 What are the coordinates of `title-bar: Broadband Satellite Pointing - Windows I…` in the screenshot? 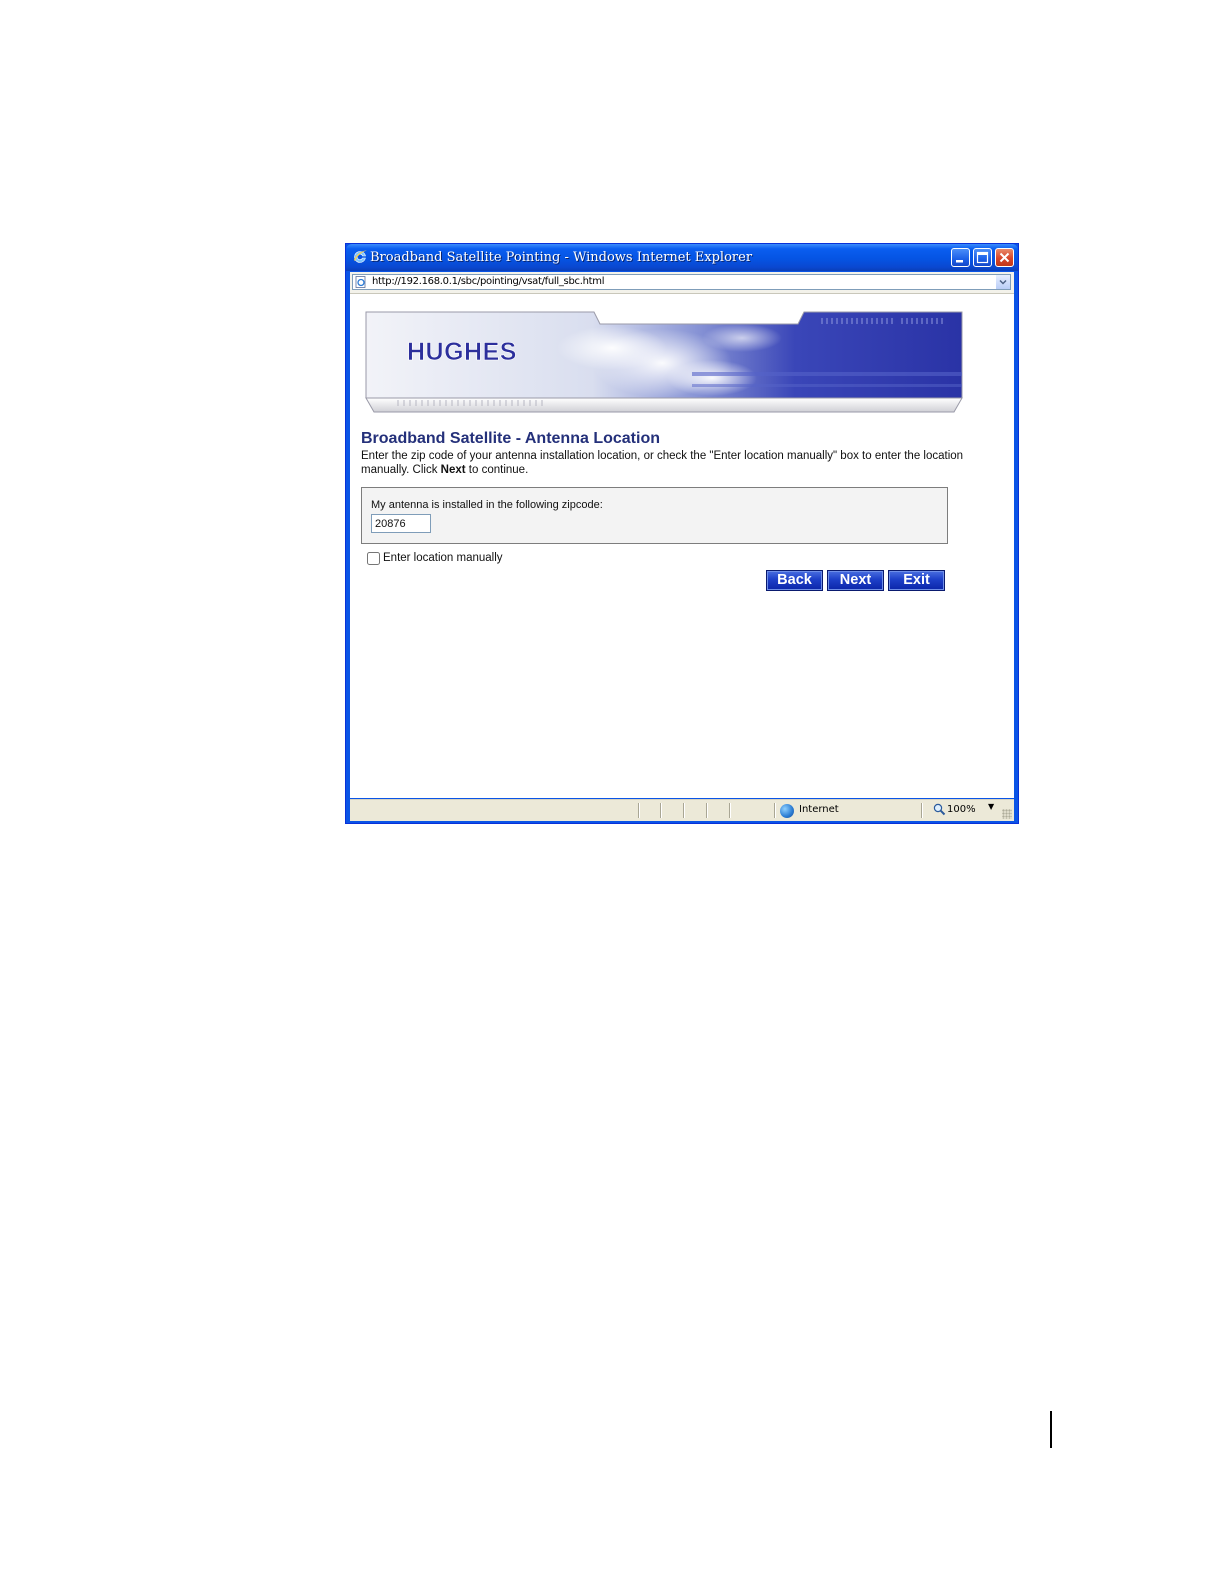 It's located at (682, 257).